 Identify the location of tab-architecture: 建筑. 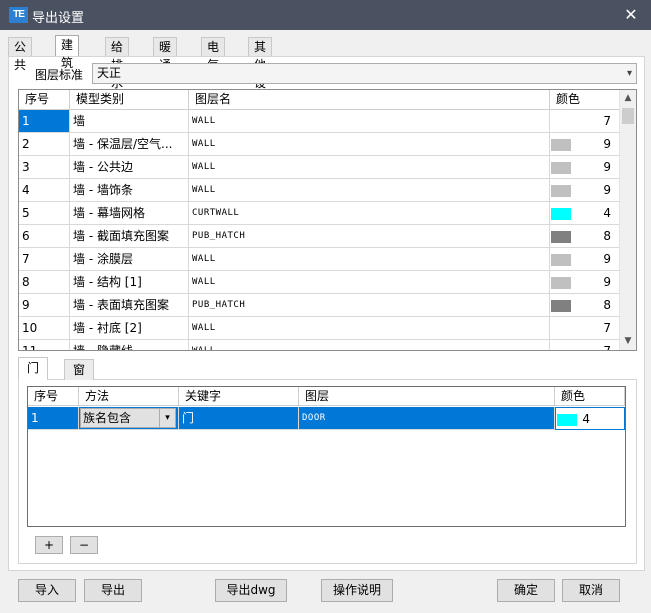
(67, 52).